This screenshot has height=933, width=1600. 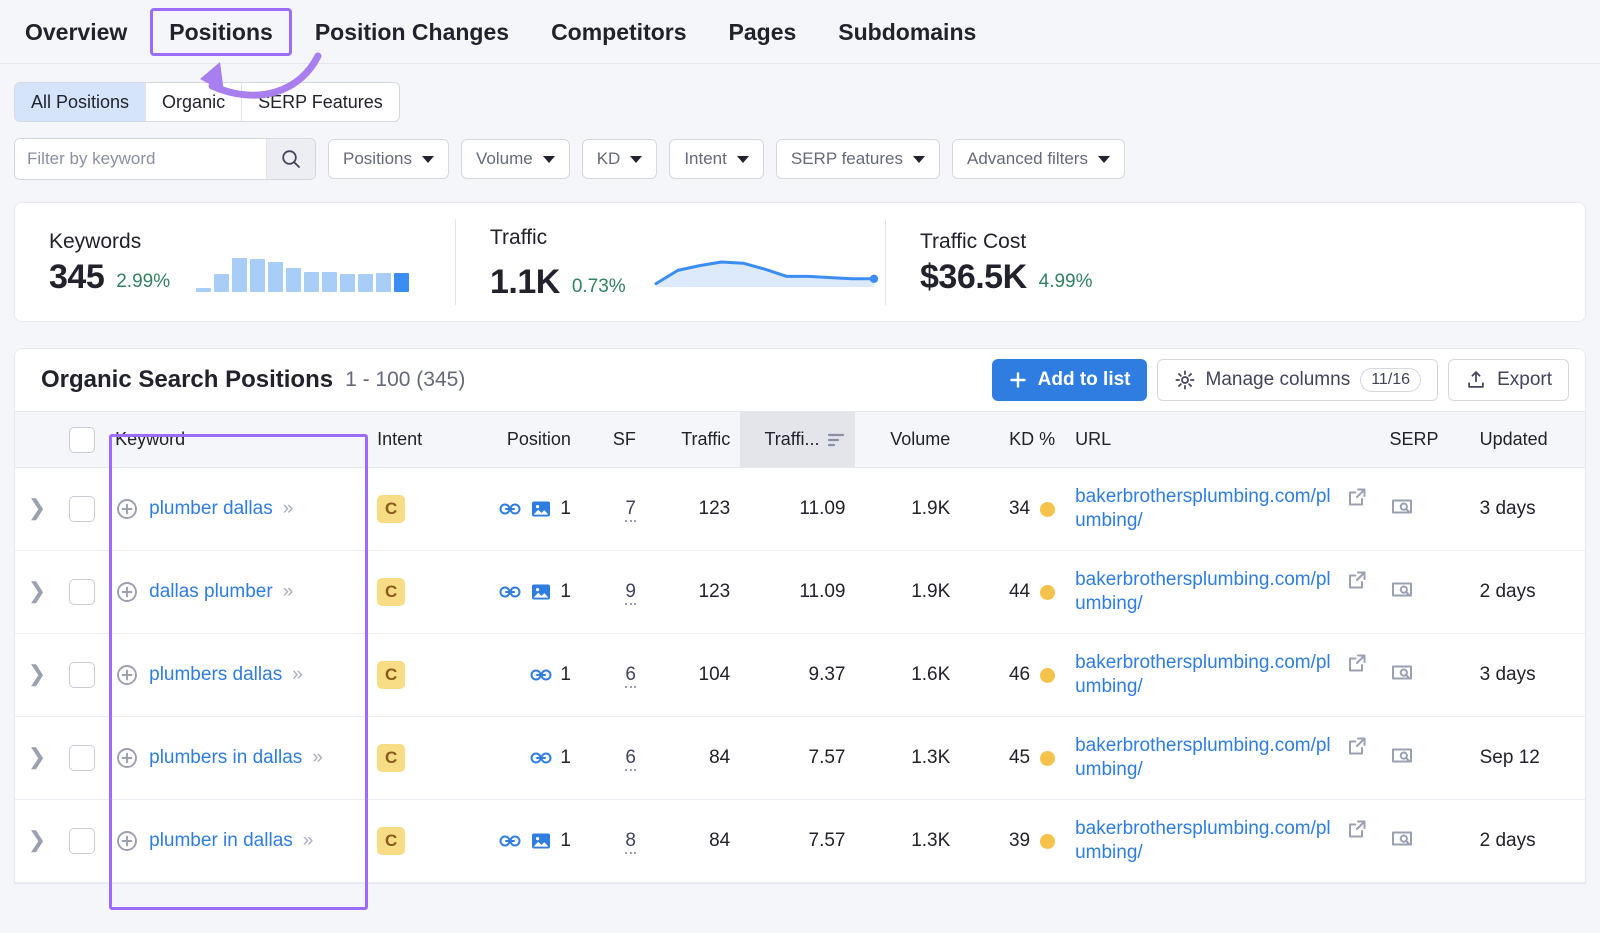 I want to click on filter-kd: KD, so click(x=619, y=159).